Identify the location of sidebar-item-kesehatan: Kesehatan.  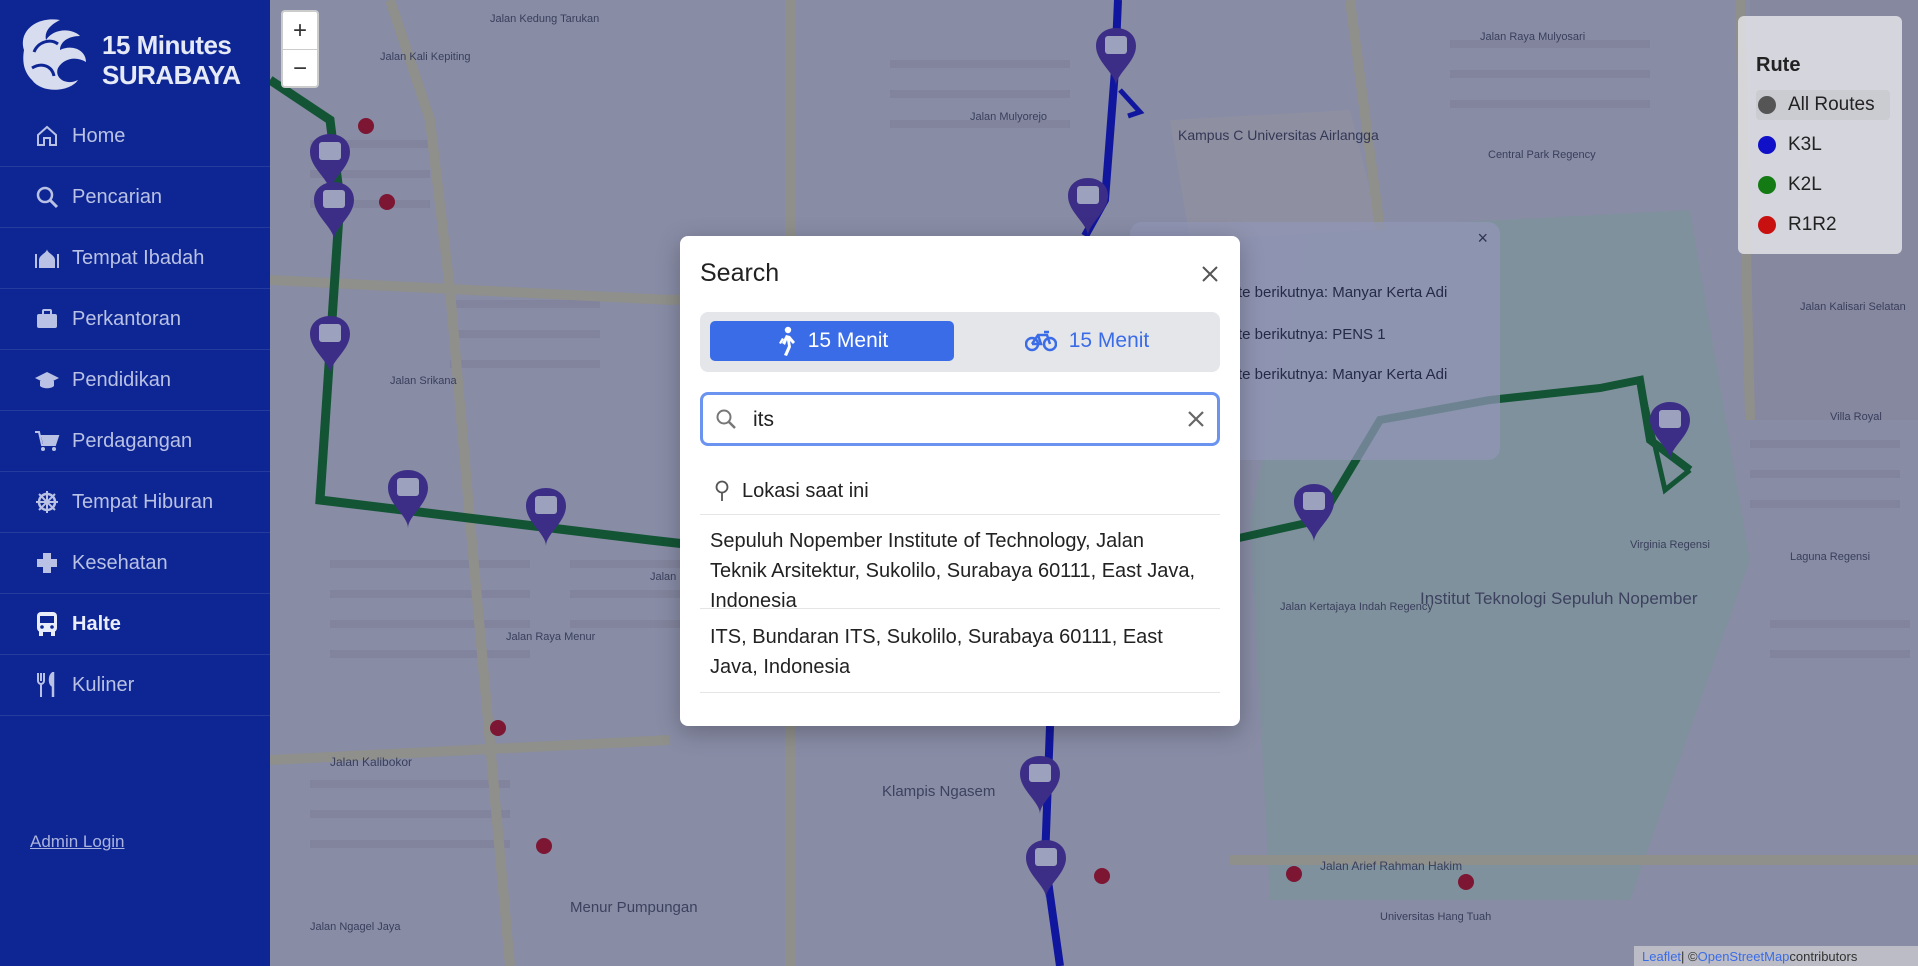
(135, 563).